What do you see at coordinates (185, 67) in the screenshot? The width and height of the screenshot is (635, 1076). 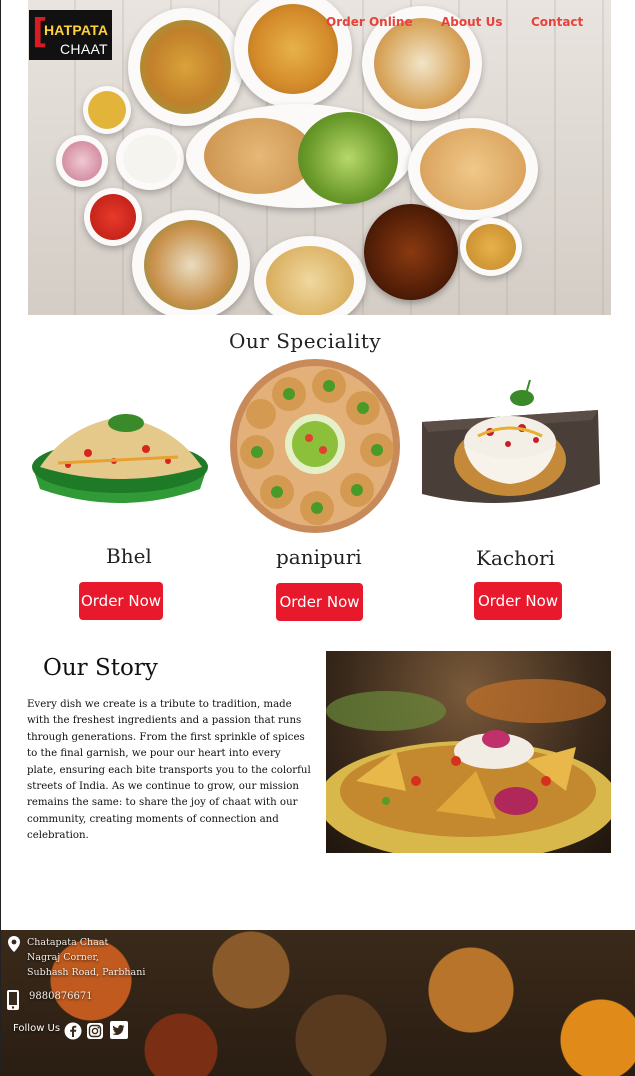 I see `hero-plate-bhel` at bounding box center [185, 67].